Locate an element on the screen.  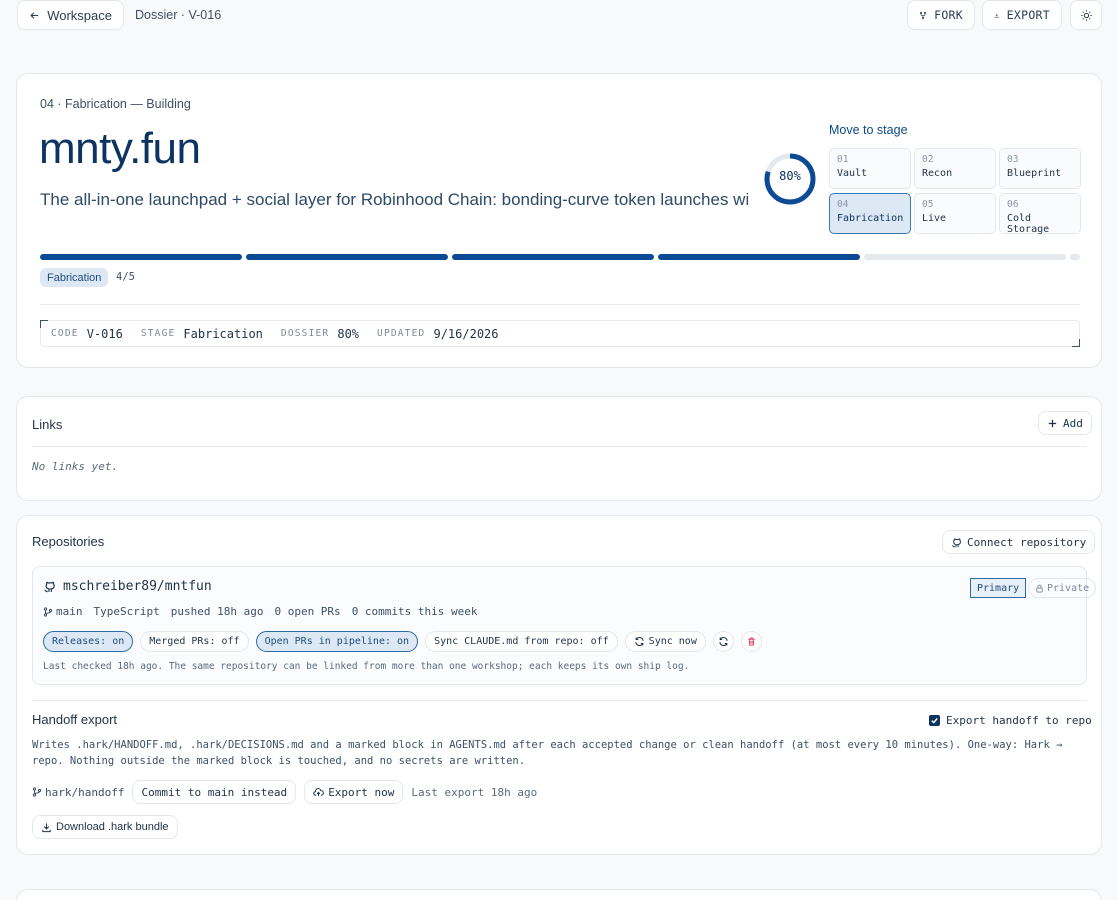
sync-now-label: Sync now is located at coordinates (672, 641).